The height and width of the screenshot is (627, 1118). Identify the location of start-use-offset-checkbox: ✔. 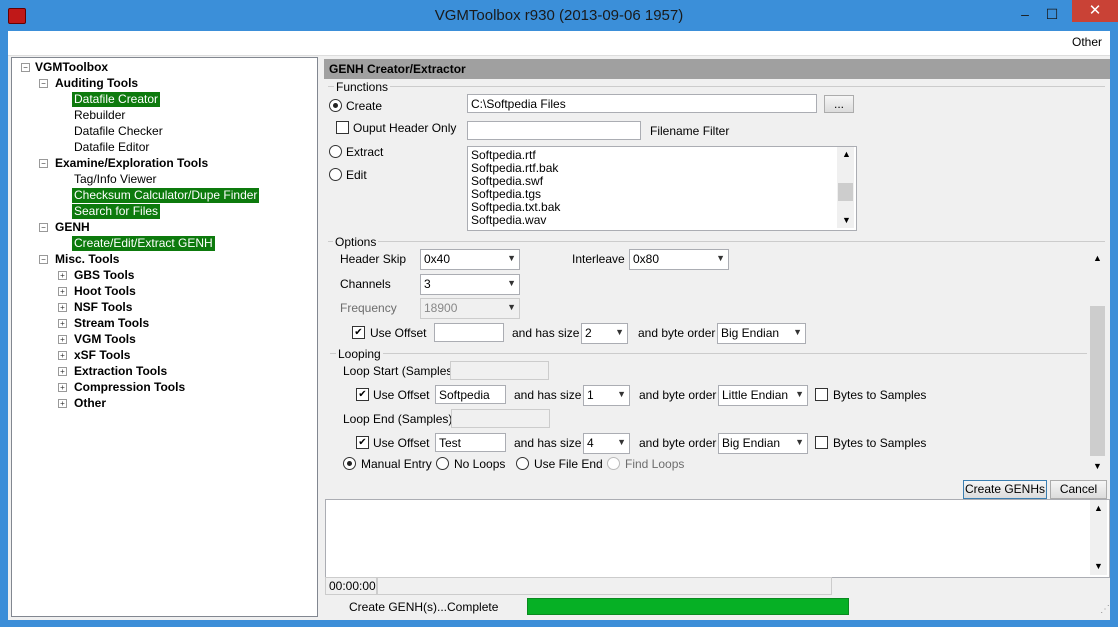
(362, 394).